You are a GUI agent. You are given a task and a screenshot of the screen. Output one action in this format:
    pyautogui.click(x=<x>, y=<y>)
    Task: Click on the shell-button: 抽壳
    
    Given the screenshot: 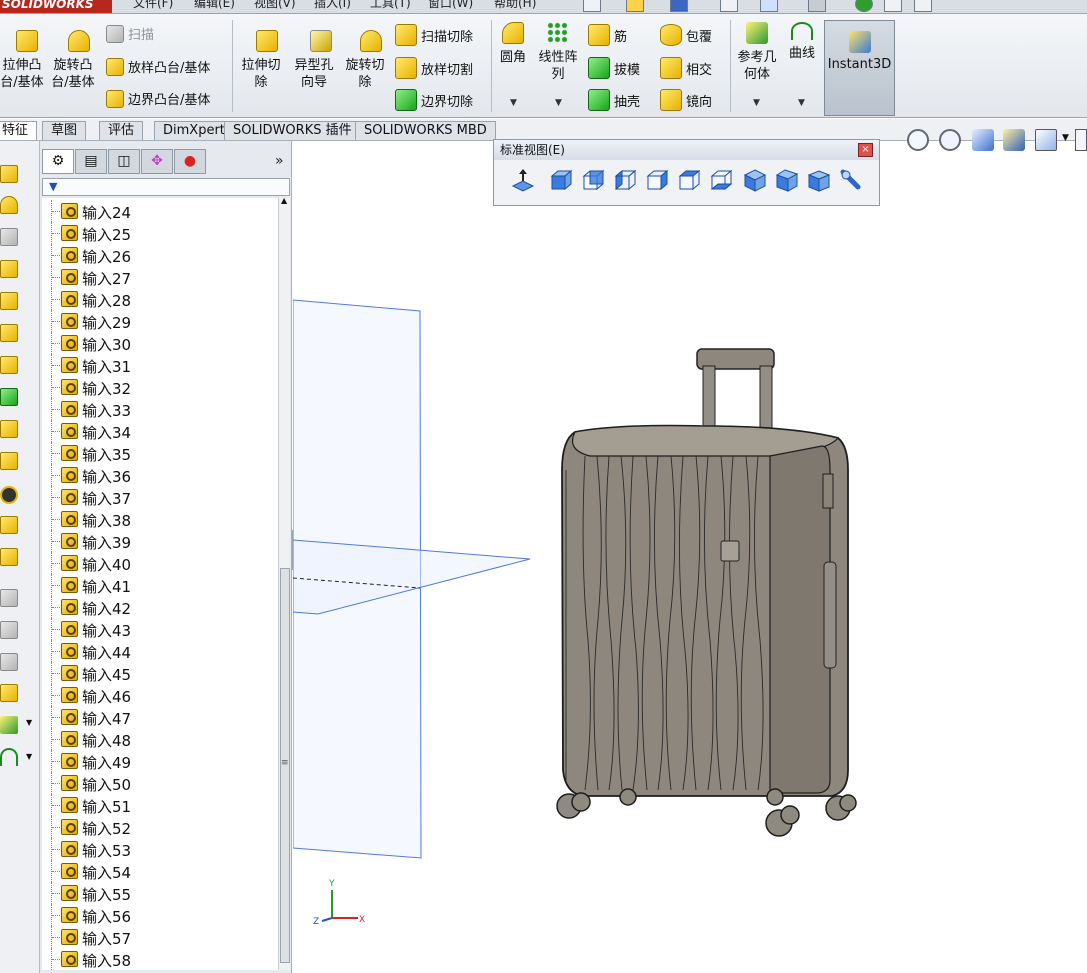 What is the action you would take?
    pyautogui.click(x=614, y=100)
    